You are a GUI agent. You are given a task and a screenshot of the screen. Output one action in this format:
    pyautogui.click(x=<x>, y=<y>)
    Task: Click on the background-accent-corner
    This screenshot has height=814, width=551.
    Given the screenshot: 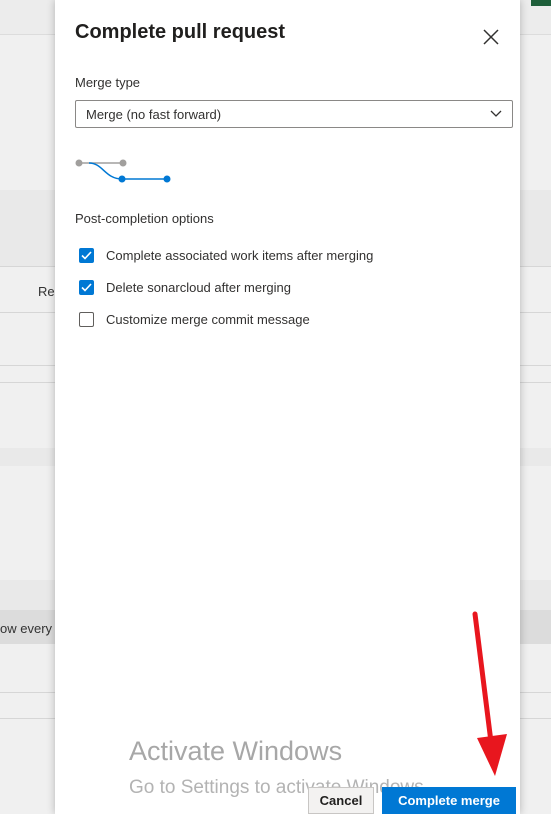 What is the action you would take?
    pyautogui.click(x=541, y=3)
    